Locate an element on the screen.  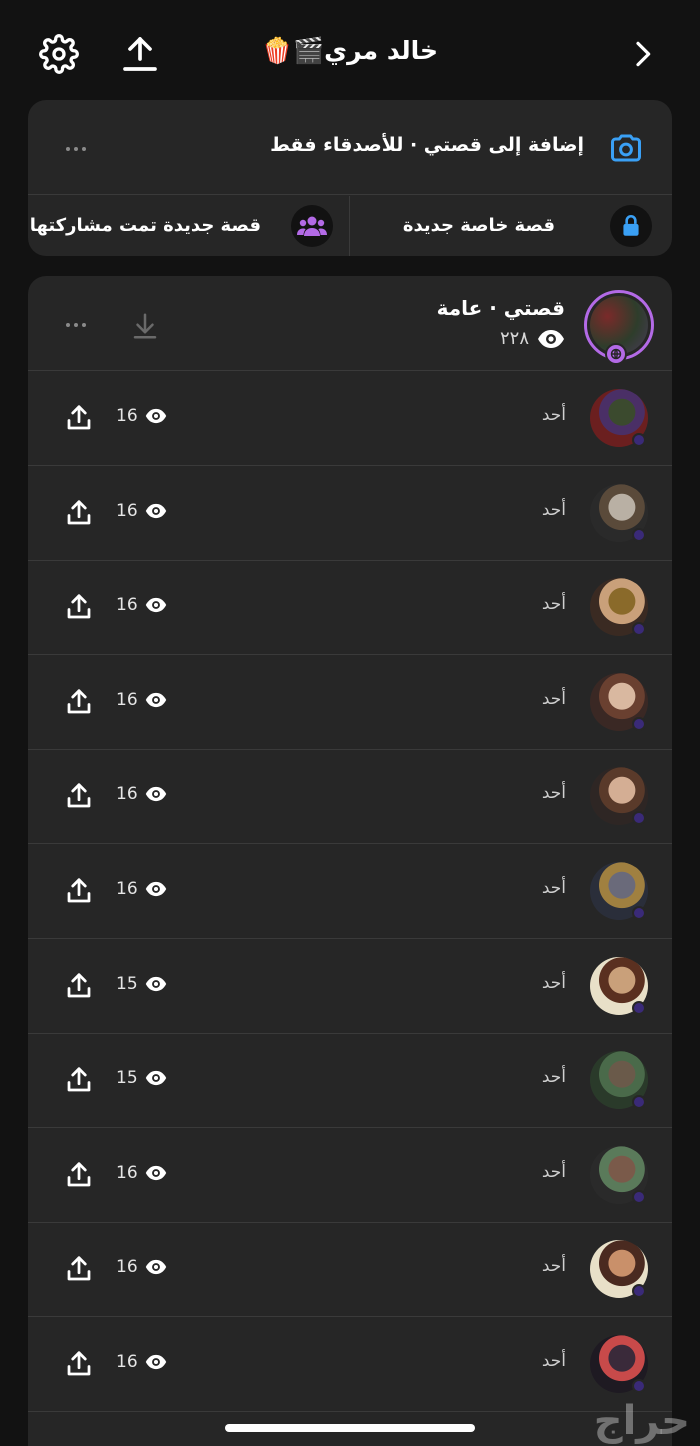
story-views-count: ٢٢٨ is located at coordinates (514, 338).